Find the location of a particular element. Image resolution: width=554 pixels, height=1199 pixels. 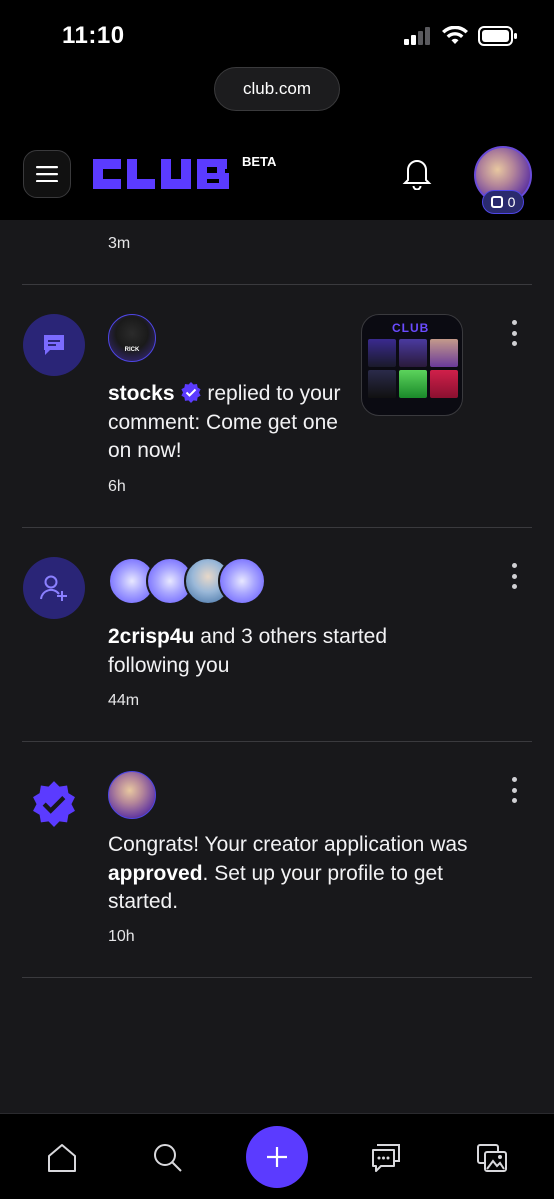

gallery-icon is located at coordinates (492, 1158).